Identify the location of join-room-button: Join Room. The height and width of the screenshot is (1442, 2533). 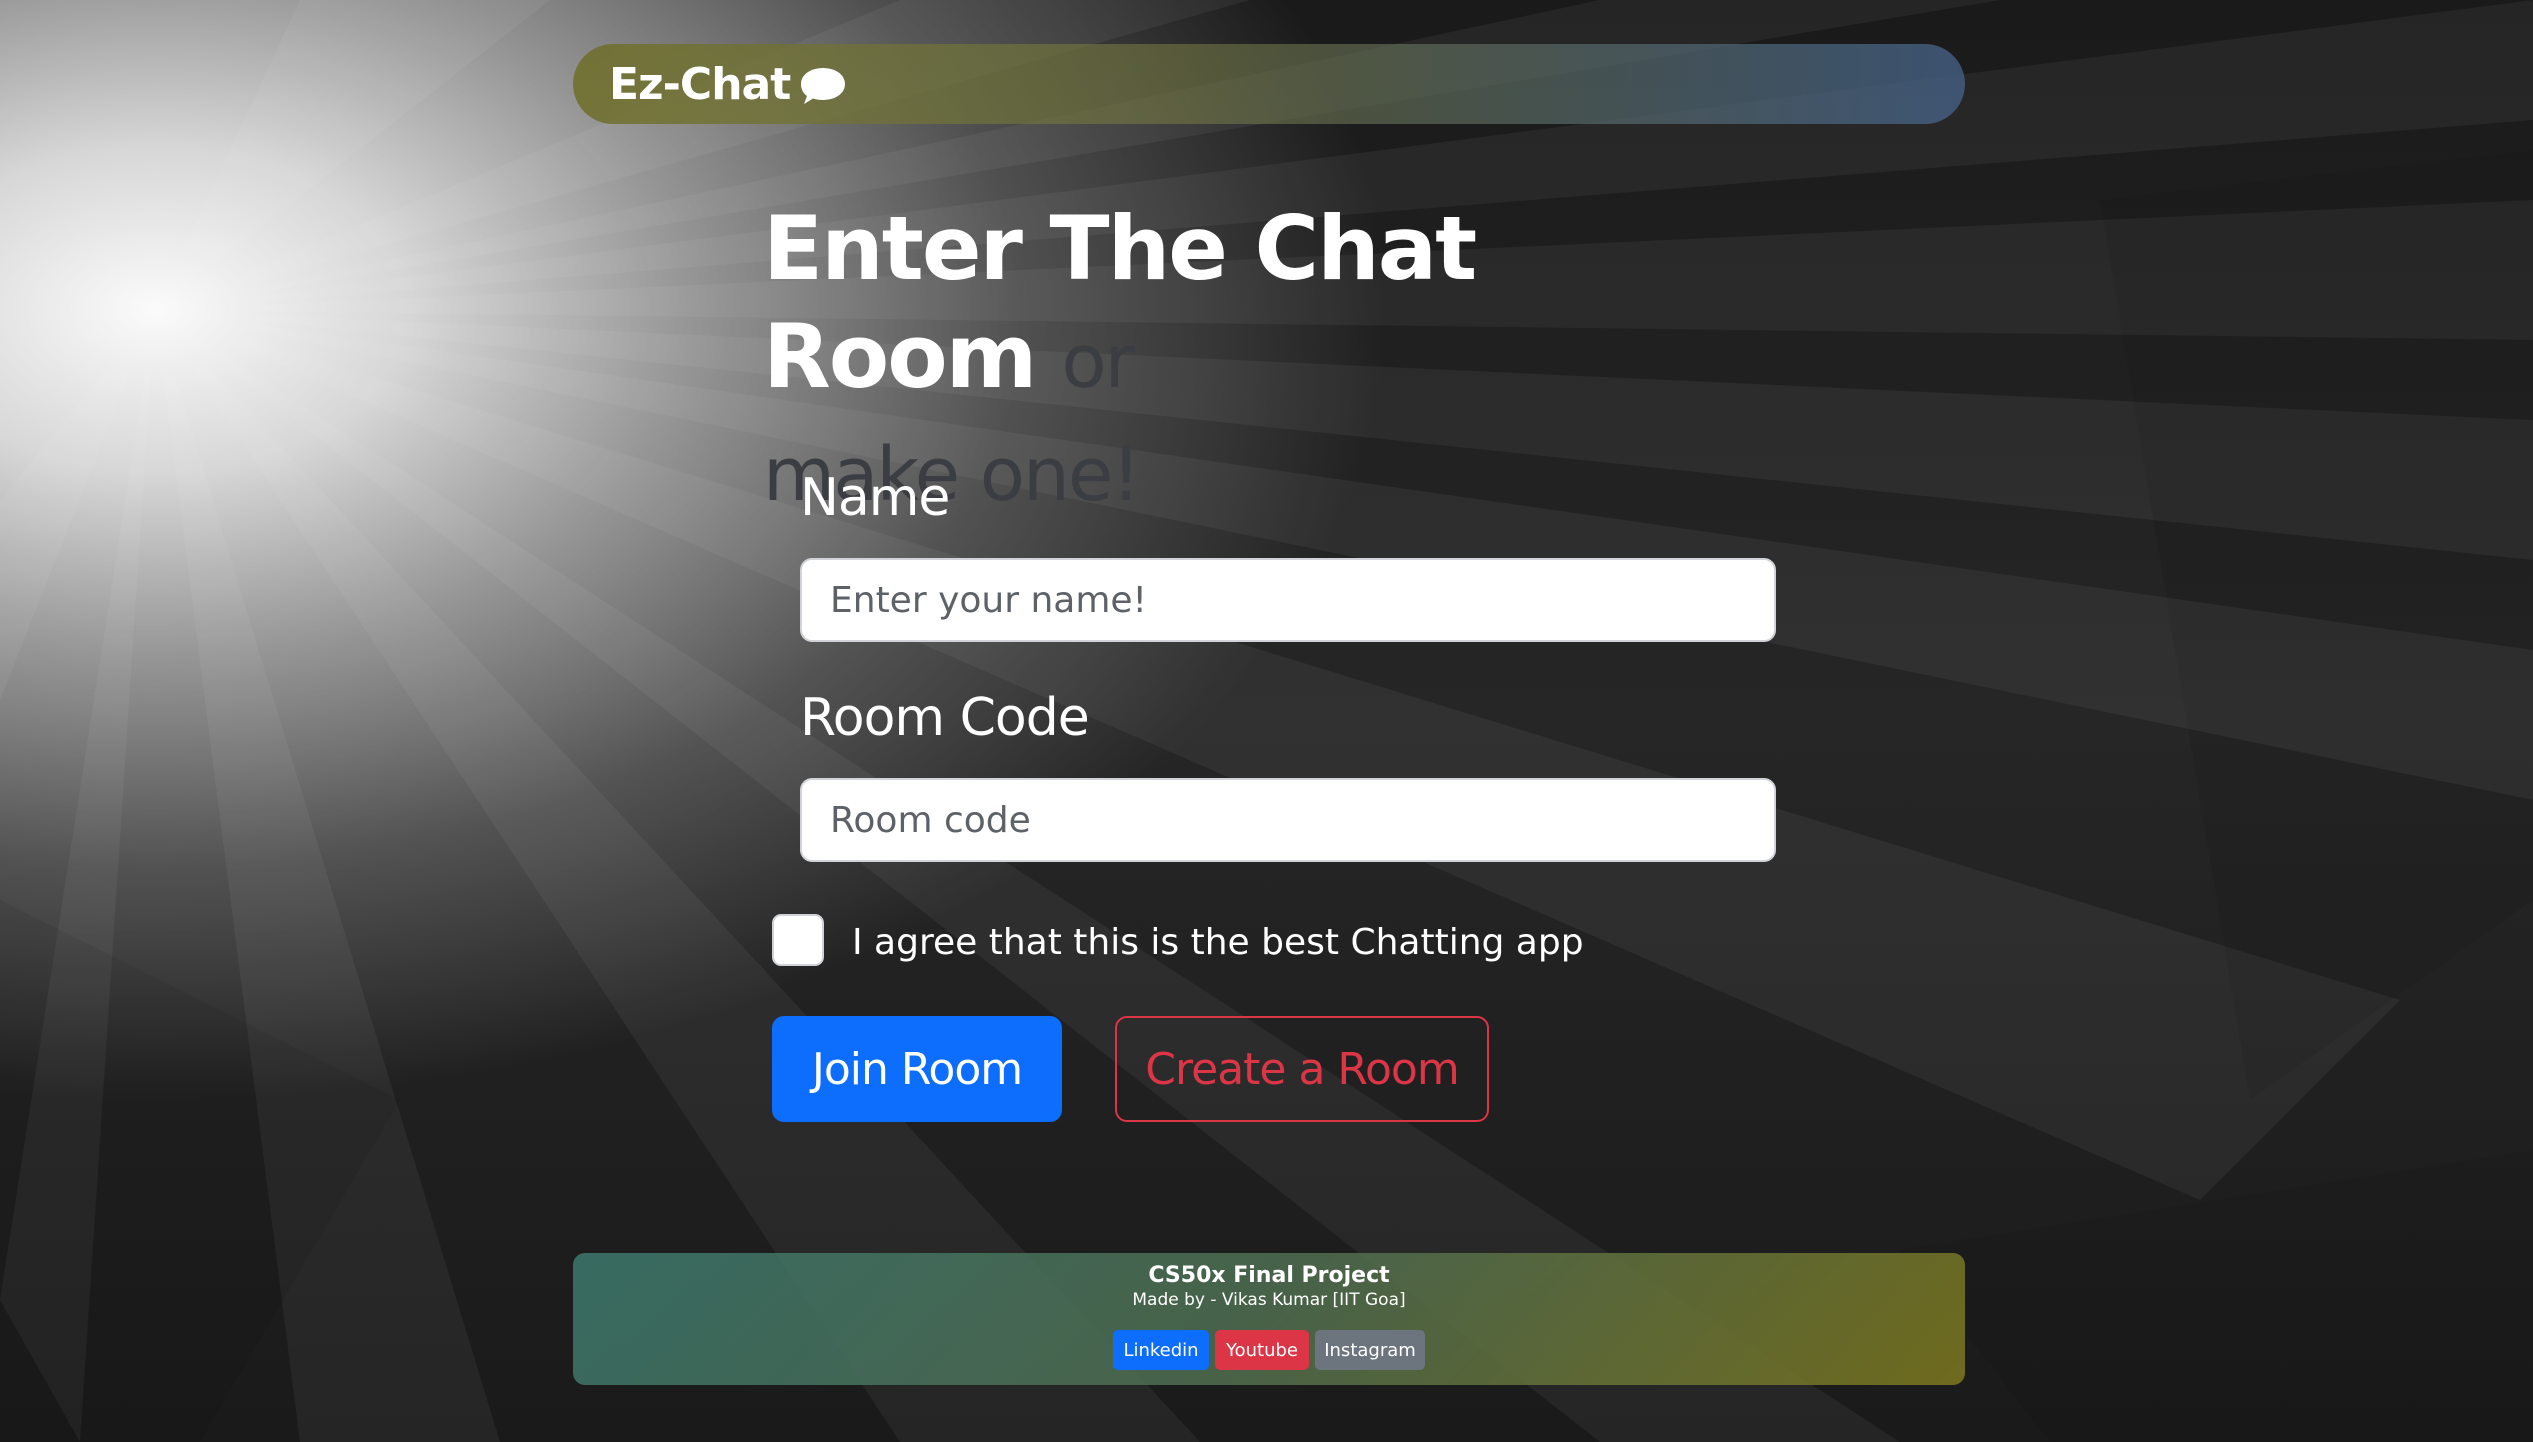
(917, 1069).